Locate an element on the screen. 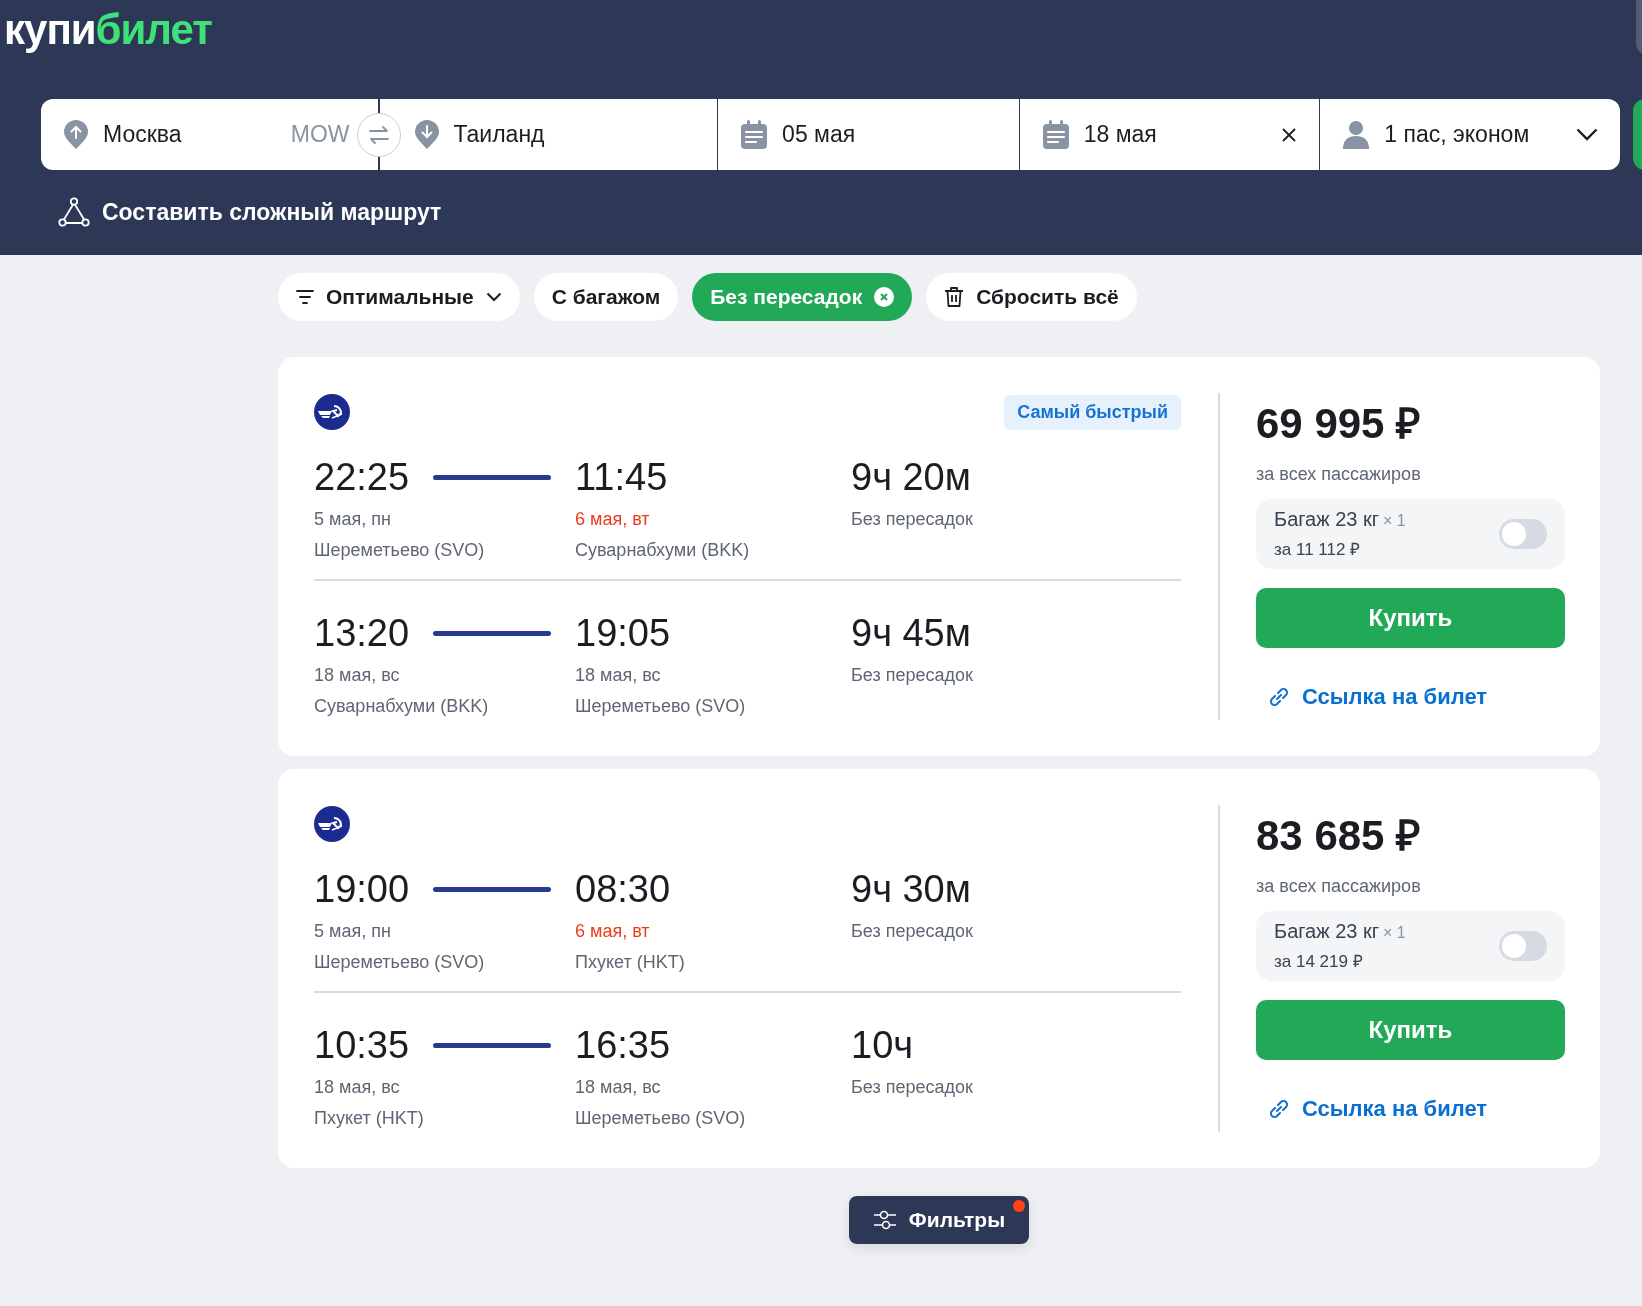 The width and height of the screenshot is (1642, 1306). filter-lines-icon is located at coordinates (305, 297).